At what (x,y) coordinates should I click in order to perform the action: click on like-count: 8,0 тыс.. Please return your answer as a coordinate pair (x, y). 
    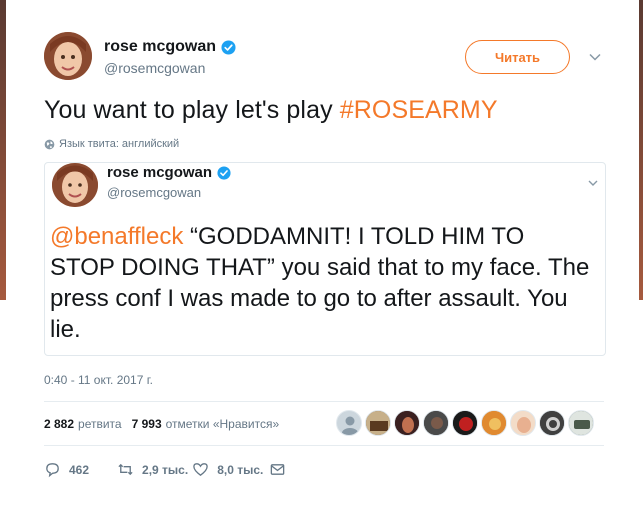
    Looking at the image, I should click on (240, 469).